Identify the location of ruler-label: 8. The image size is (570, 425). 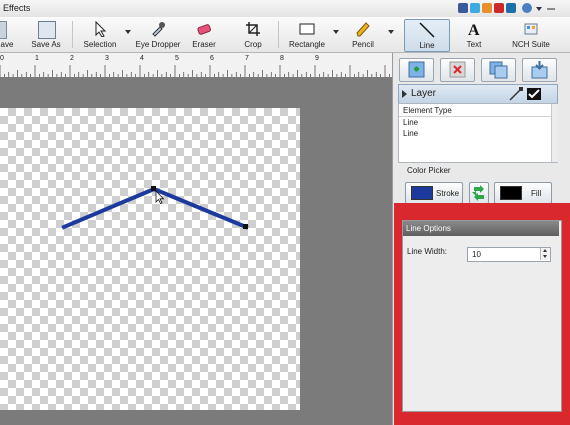
(282, 58).